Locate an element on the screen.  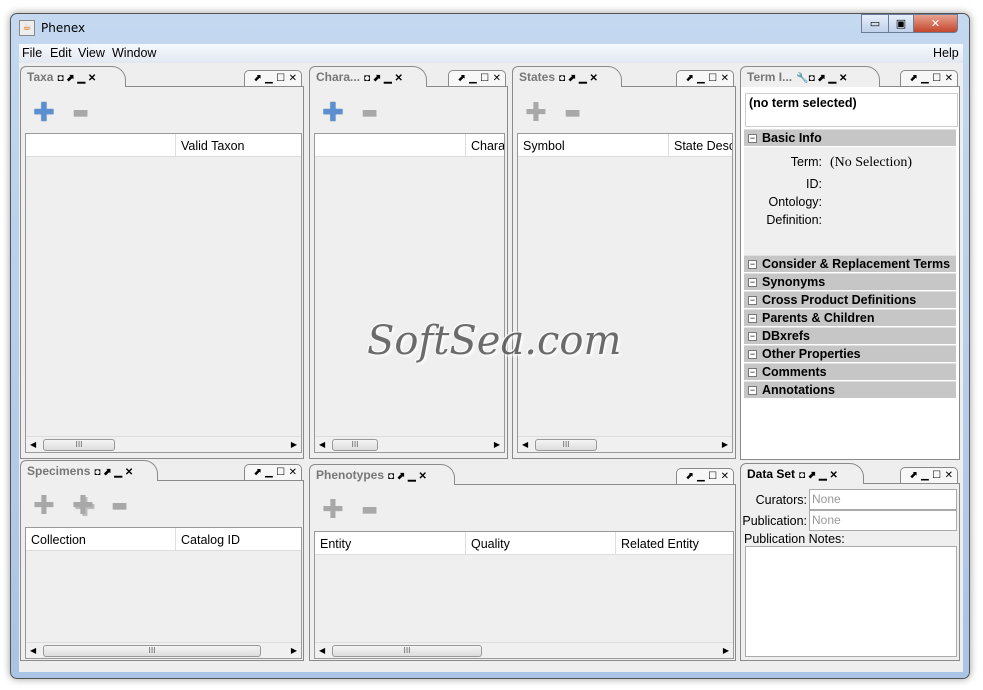
column-header-quality: Quality is located at coordinates (540, 543).